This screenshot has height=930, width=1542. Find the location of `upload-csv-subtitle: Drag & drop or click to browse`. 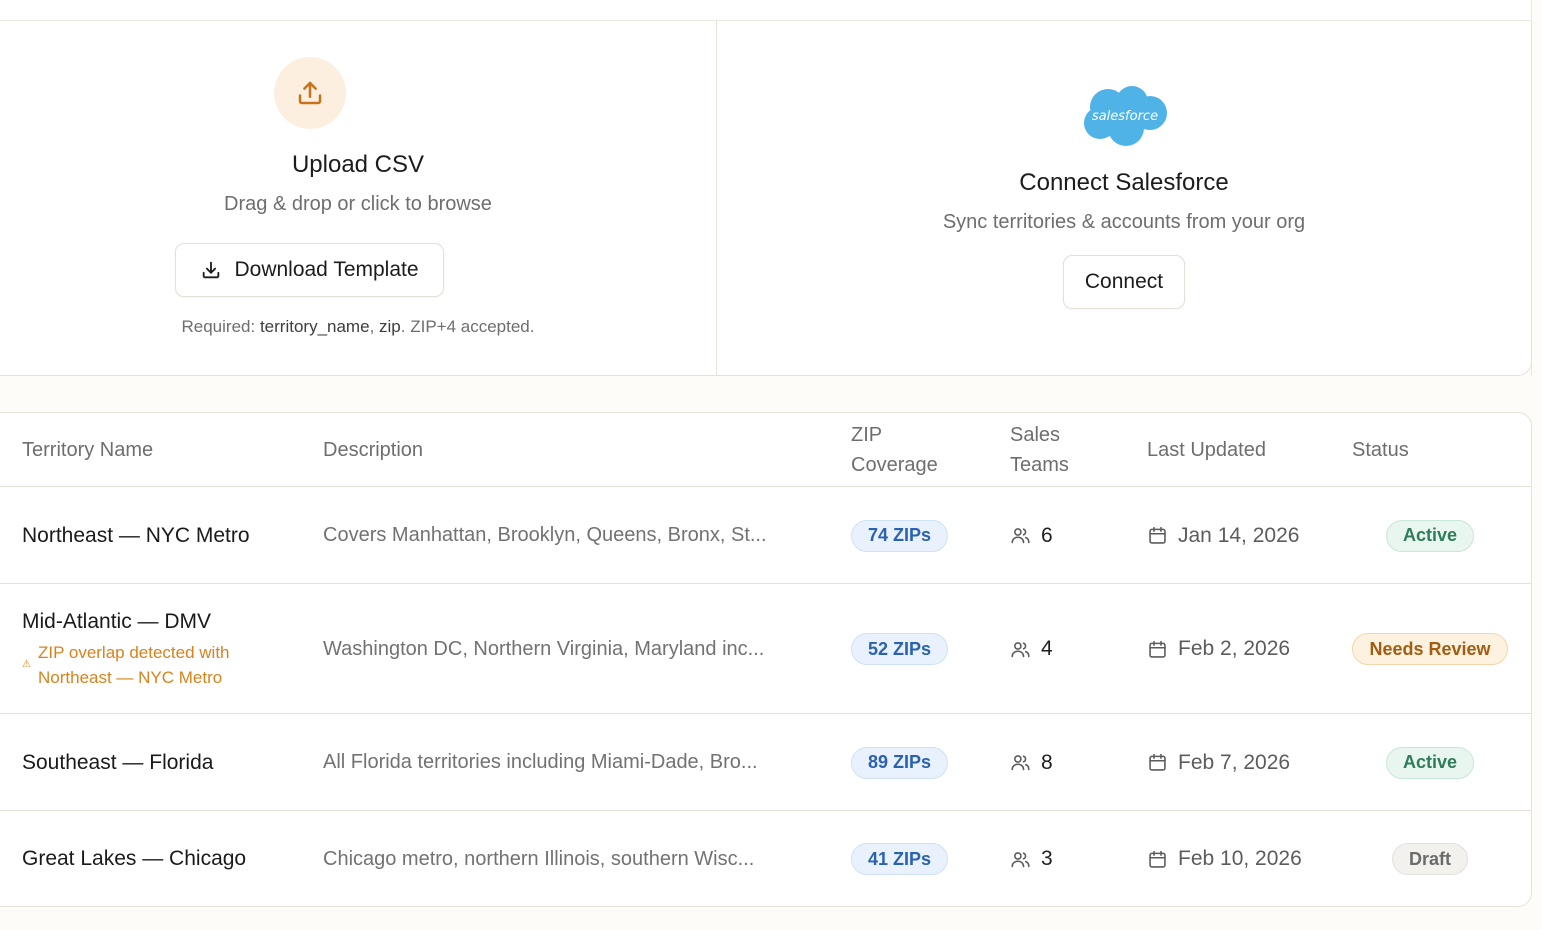

upload-csv-subtitle: Drag & drop or click to browse is located at coordinates (358, 204).